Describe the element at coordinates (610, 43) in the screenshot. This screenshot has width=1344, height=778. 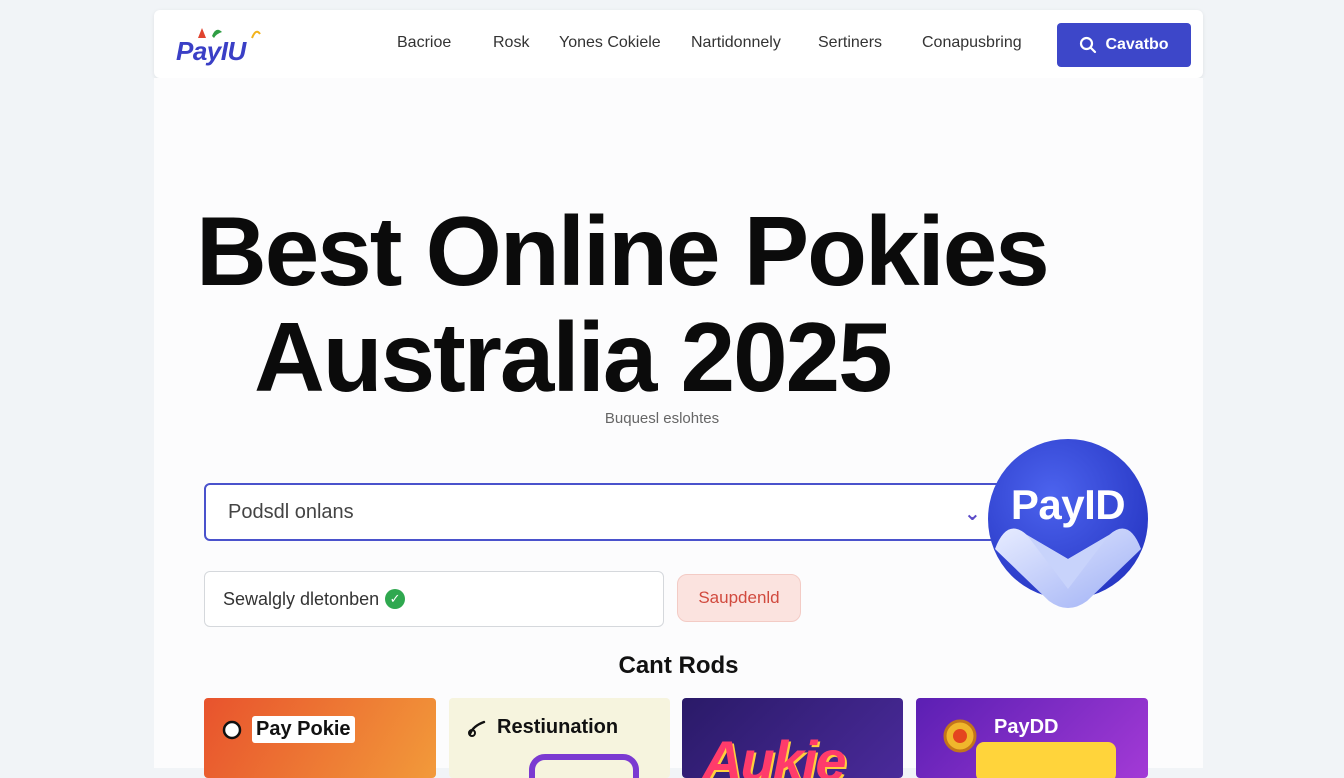
I see `nav-link-3: Yones Cokiele` at that location.